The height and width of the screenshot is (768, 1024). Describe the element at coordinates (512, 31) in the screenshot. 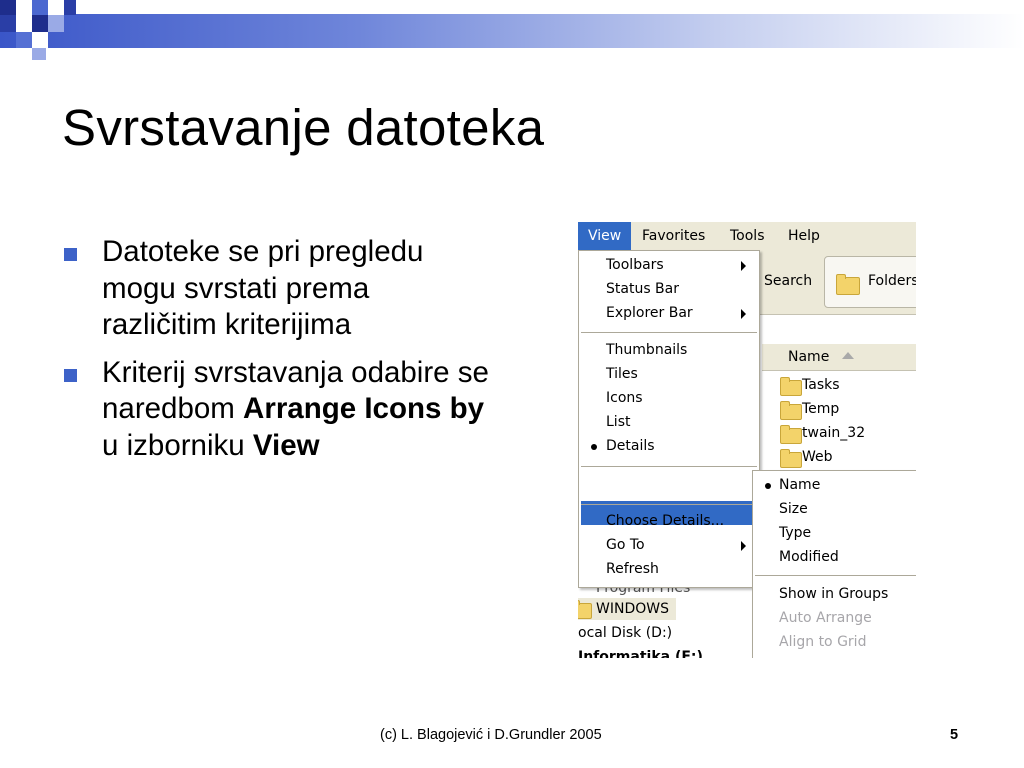

I see `header-gradient-band` at that location.